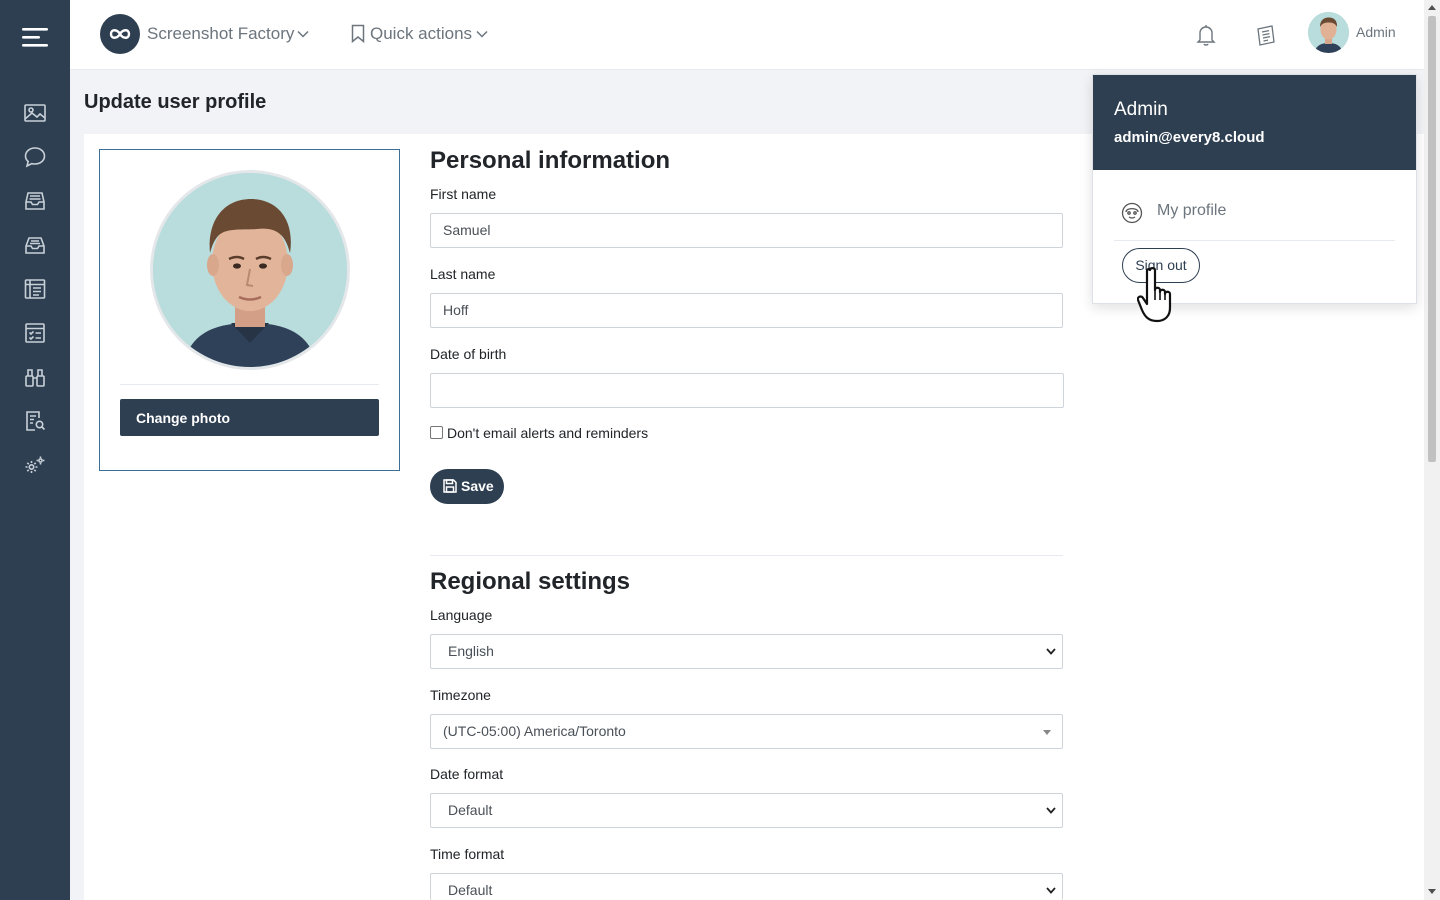 The width and height of the screenshot is (1440, 900). Describe the element at coordinates (1432, 7) in the screenshot. I see `scroll-up-arrow-icon` at that location.